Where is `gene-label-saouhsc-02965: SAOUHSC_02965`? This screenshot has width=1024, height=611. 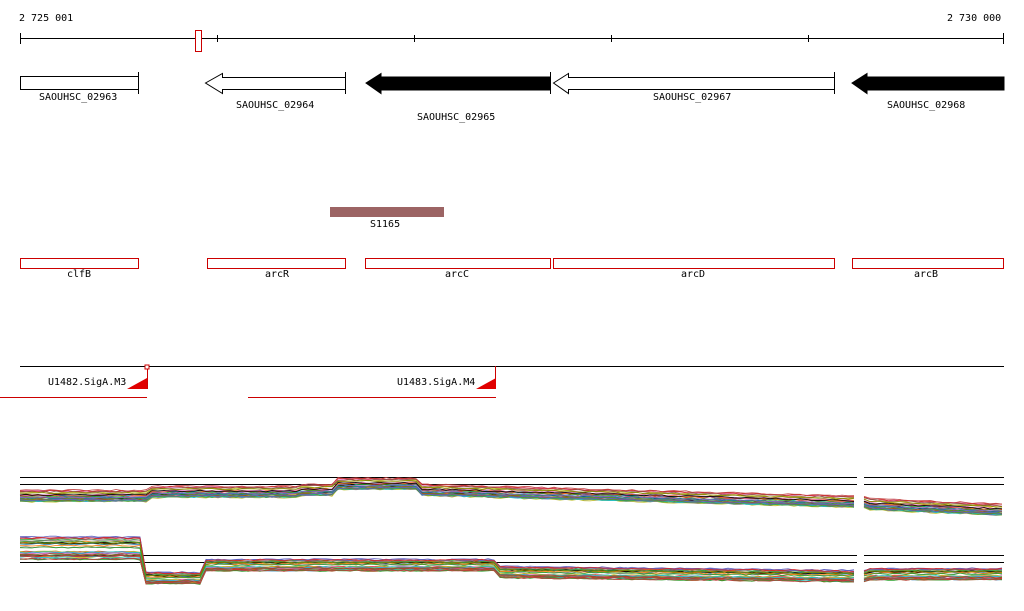 gene-label-saouhsc-02965: SAOUHSC_02965 is located at coordinates (456, 117).